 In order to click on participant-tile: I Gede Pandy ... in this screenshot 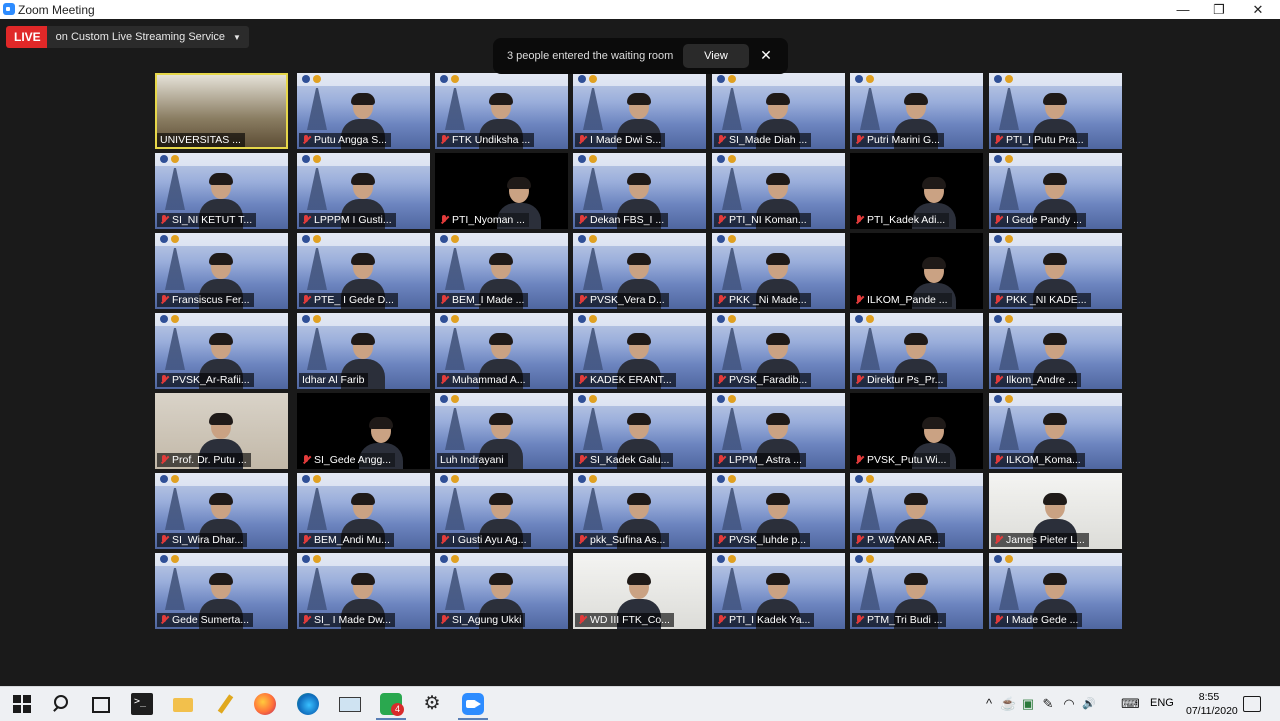, I will do `click(1055, 191)`.